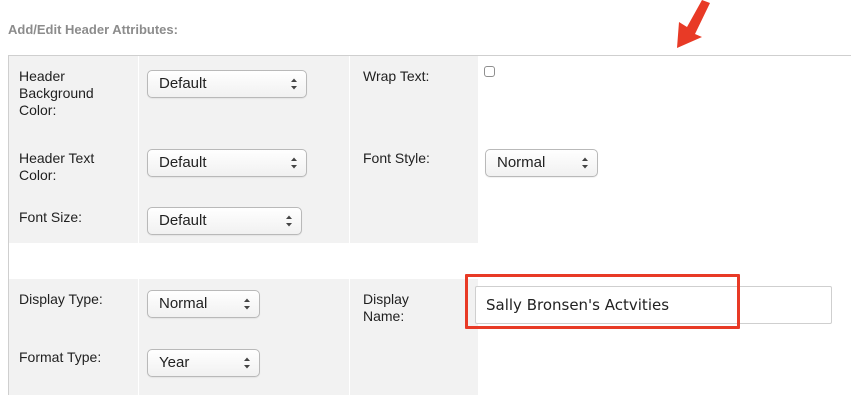 The height and width of the screenshot is (395, 851). I want to click on format-type-select: Year, so click(203, 363).